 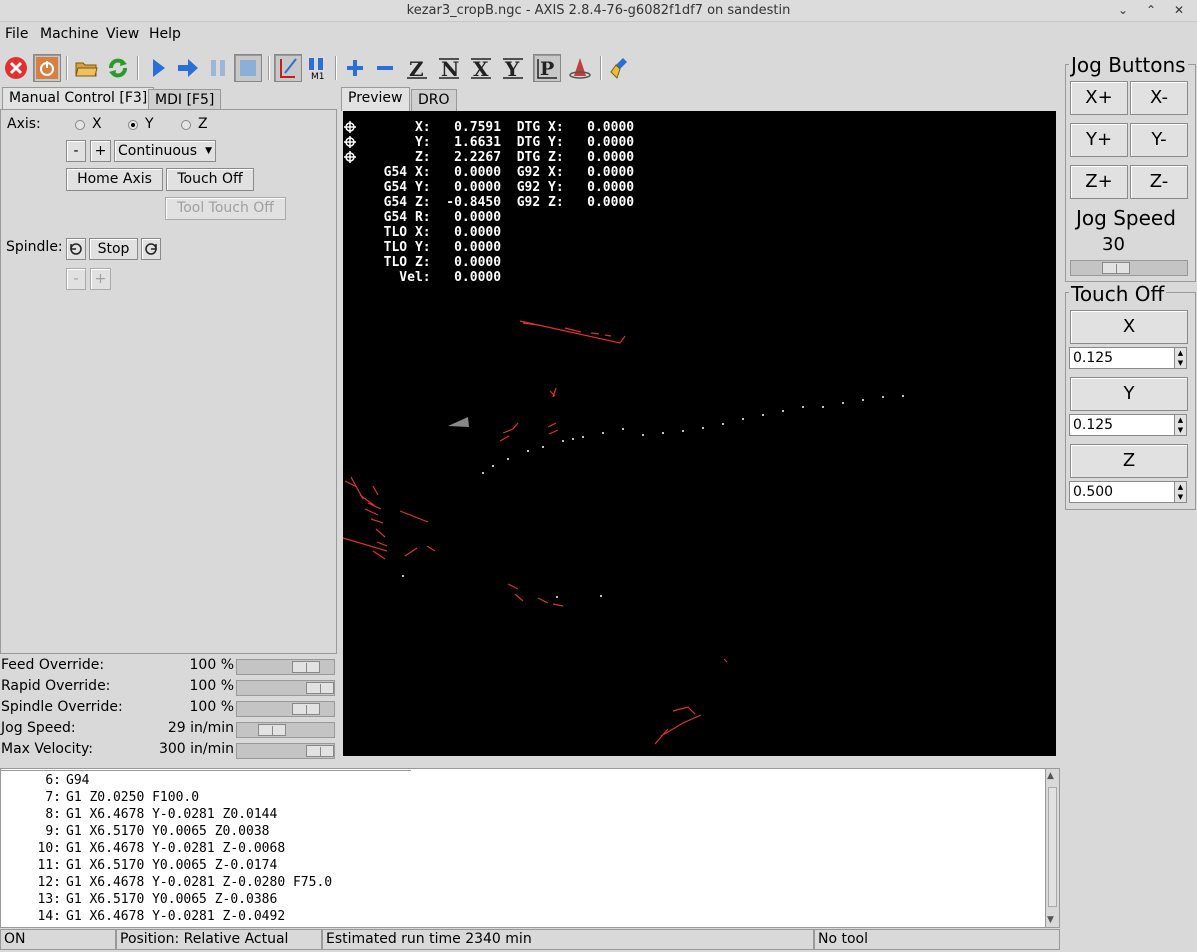 What do you see at coordinates (318, 76) in the screenshot?
I see `svg-text: M1` at bounding box center [318, 76].